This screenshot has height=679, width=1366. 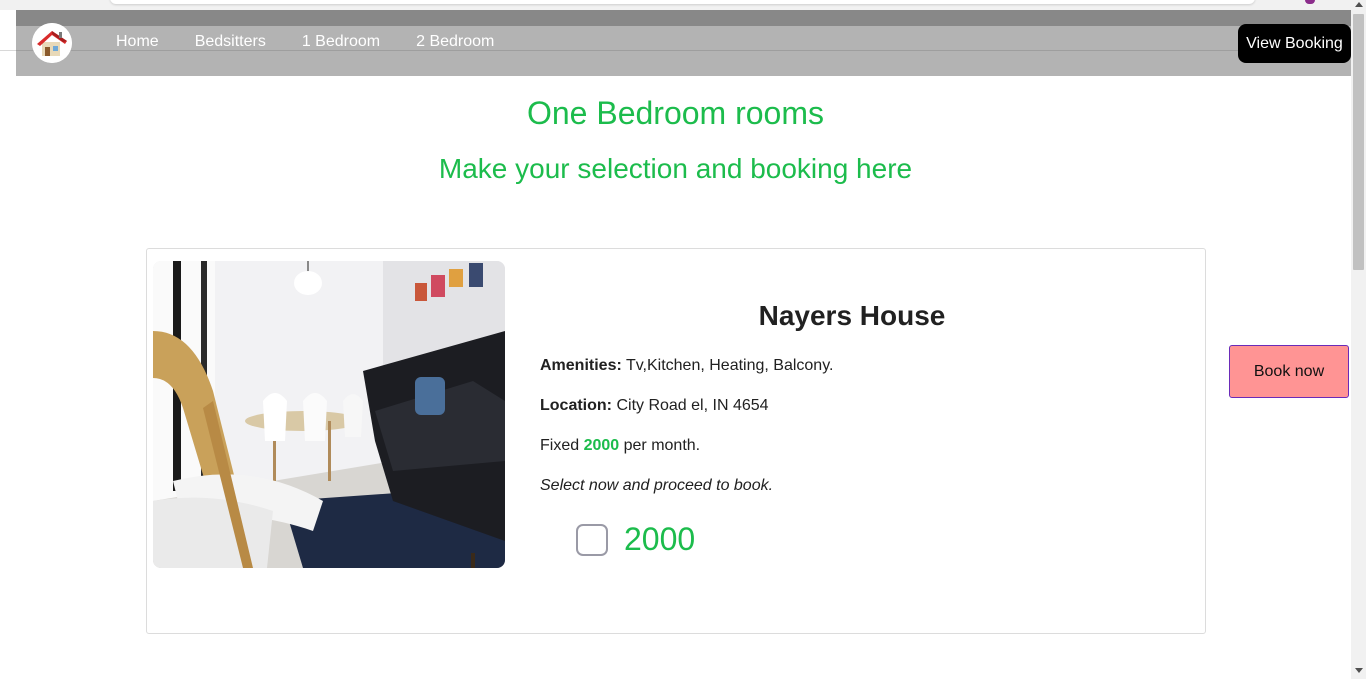 I want to click on amenities-label: Amenities:, so click(x=581, y=365).